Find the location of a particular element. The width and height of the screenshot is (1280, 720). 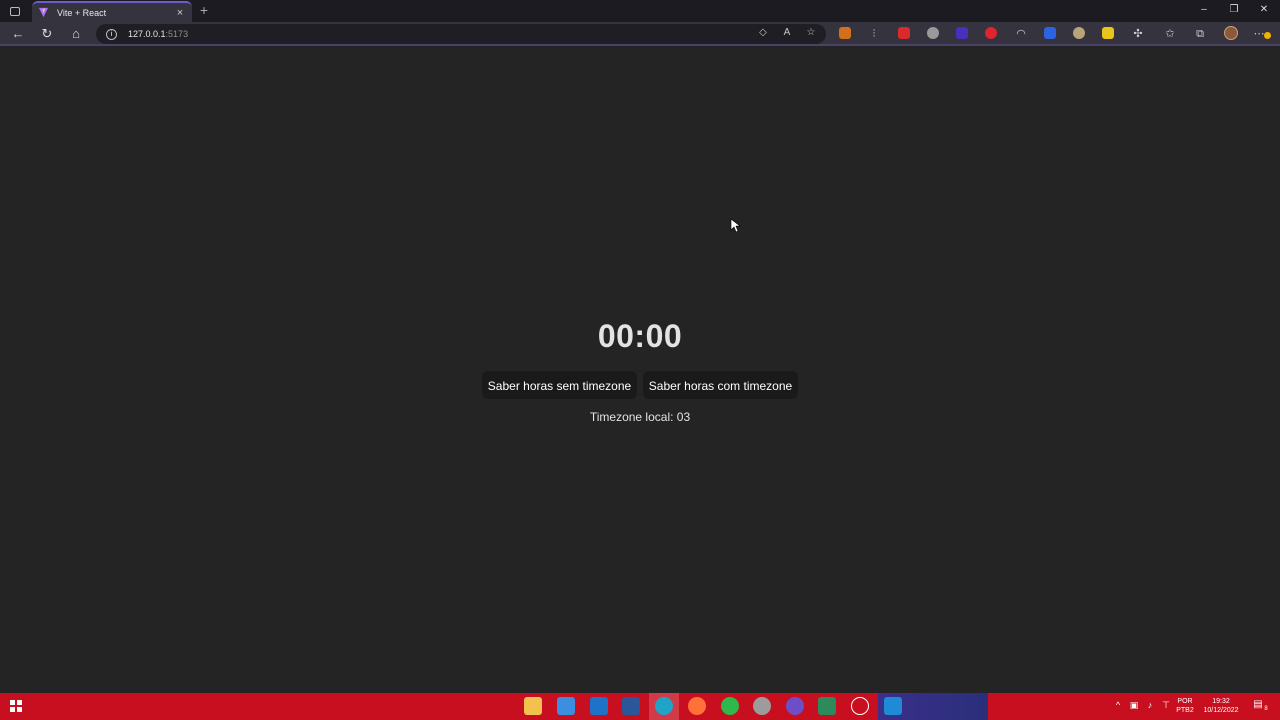

app-11-icon is located at coordinates (860, 706).